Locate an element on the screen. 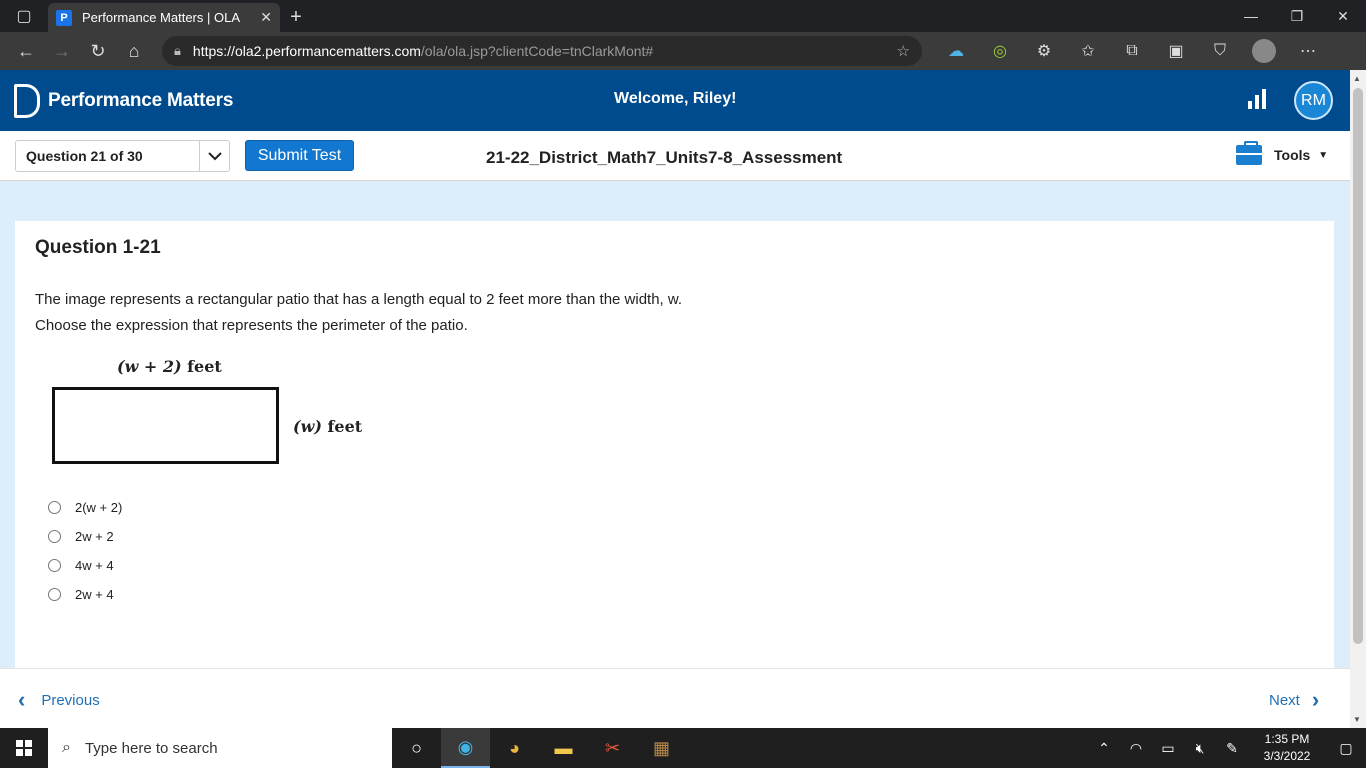 This screenshot has height=768, width=1366. tools-menu: Tools ▼ is located at coordinates (1282, 153).